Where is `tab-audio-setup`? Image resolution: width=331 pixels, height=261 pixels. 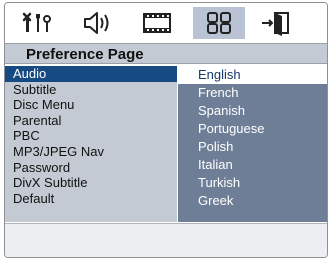 tab-audio-setup is located at coordinates (97, 23).